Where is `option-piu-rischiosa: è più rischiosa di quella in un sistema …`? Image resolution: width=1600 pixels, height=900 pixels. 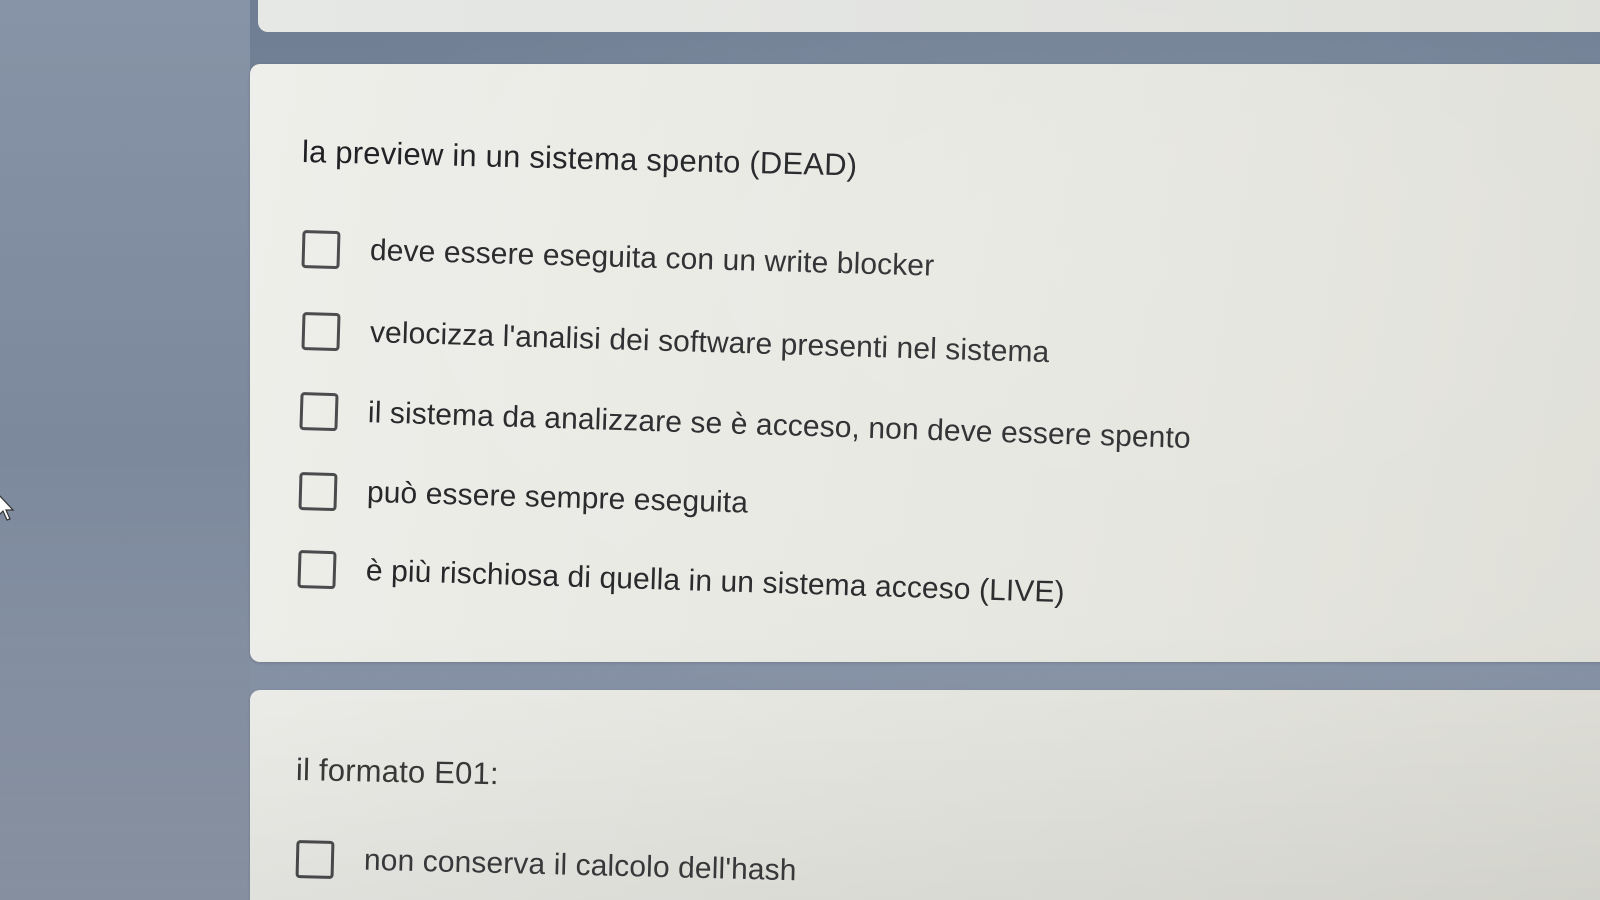 option-piu-rischiosa: è più rischiosa di quella in un sistema … is located at coordinates (681, 581).